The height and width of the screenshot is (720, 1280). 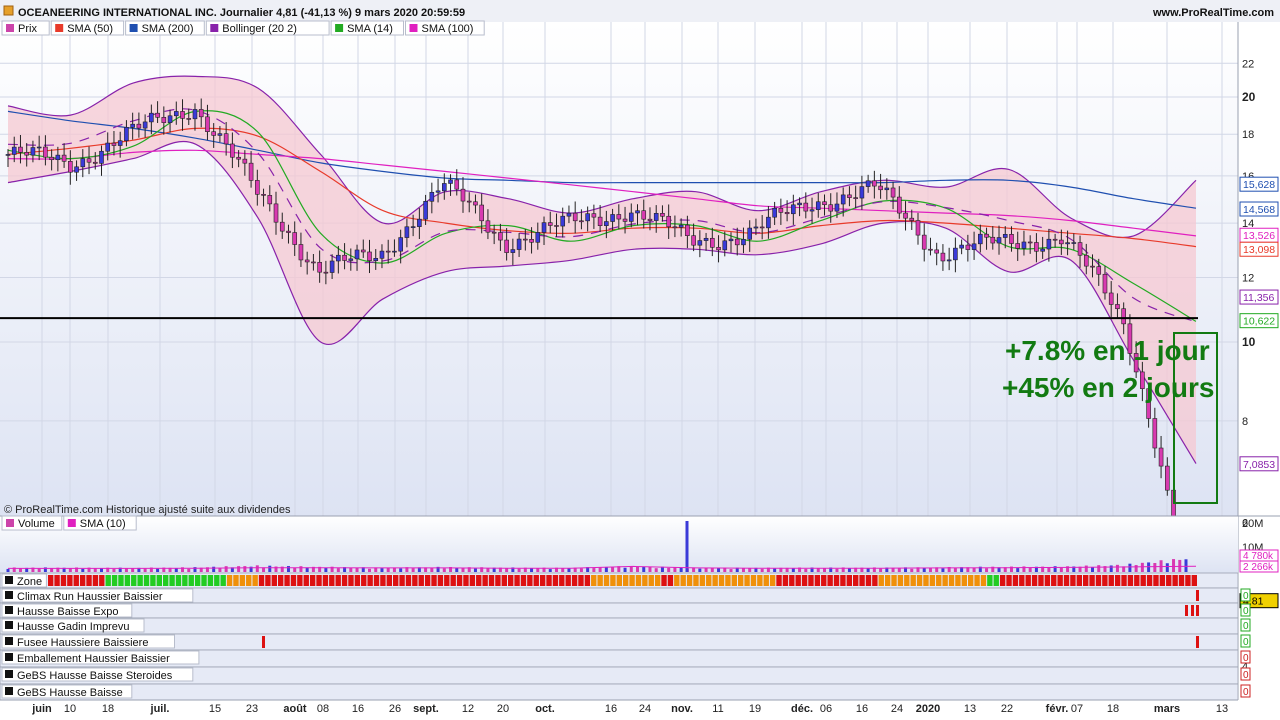 I want to click on indicator-swatch, so click(x=9, y=595).